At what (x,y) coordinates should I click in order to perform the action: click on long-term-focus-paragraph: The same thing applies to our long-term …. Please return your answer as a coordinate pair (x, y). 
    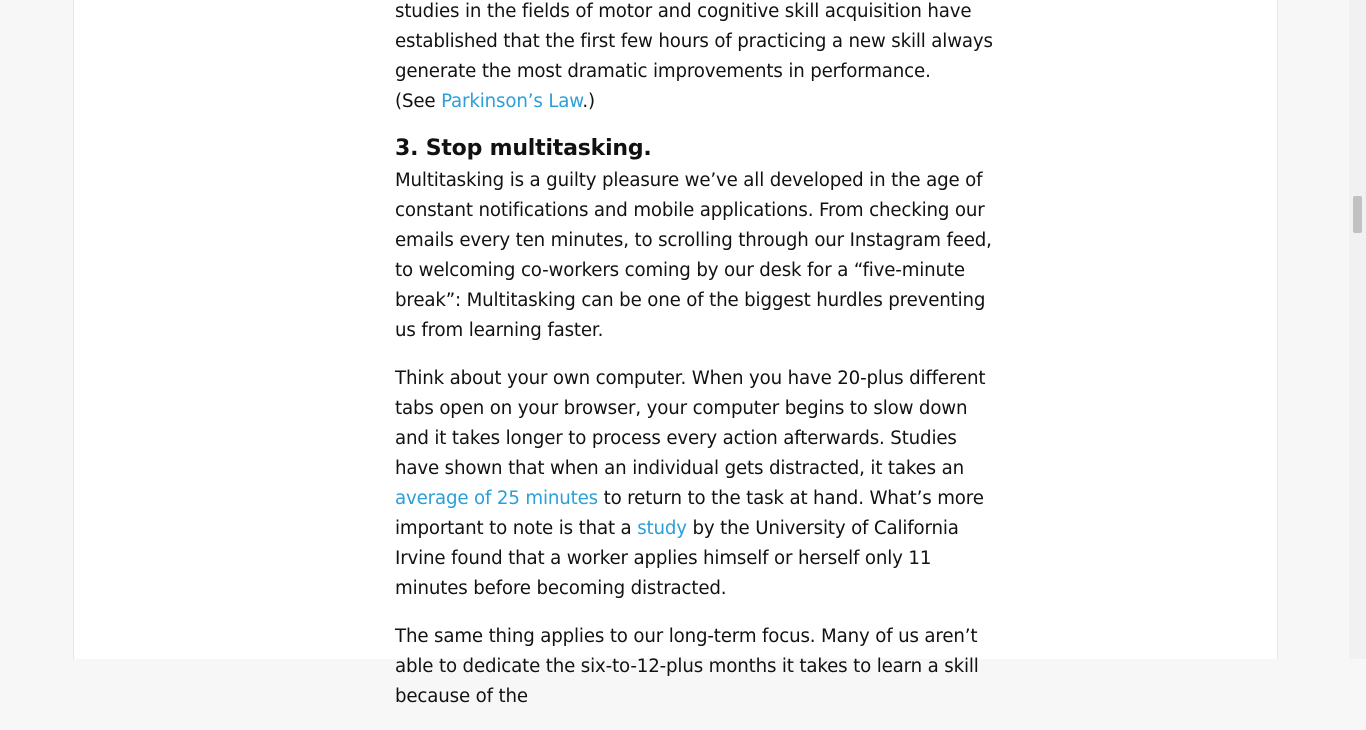
    Looking at the image, I should click on (687, 666).